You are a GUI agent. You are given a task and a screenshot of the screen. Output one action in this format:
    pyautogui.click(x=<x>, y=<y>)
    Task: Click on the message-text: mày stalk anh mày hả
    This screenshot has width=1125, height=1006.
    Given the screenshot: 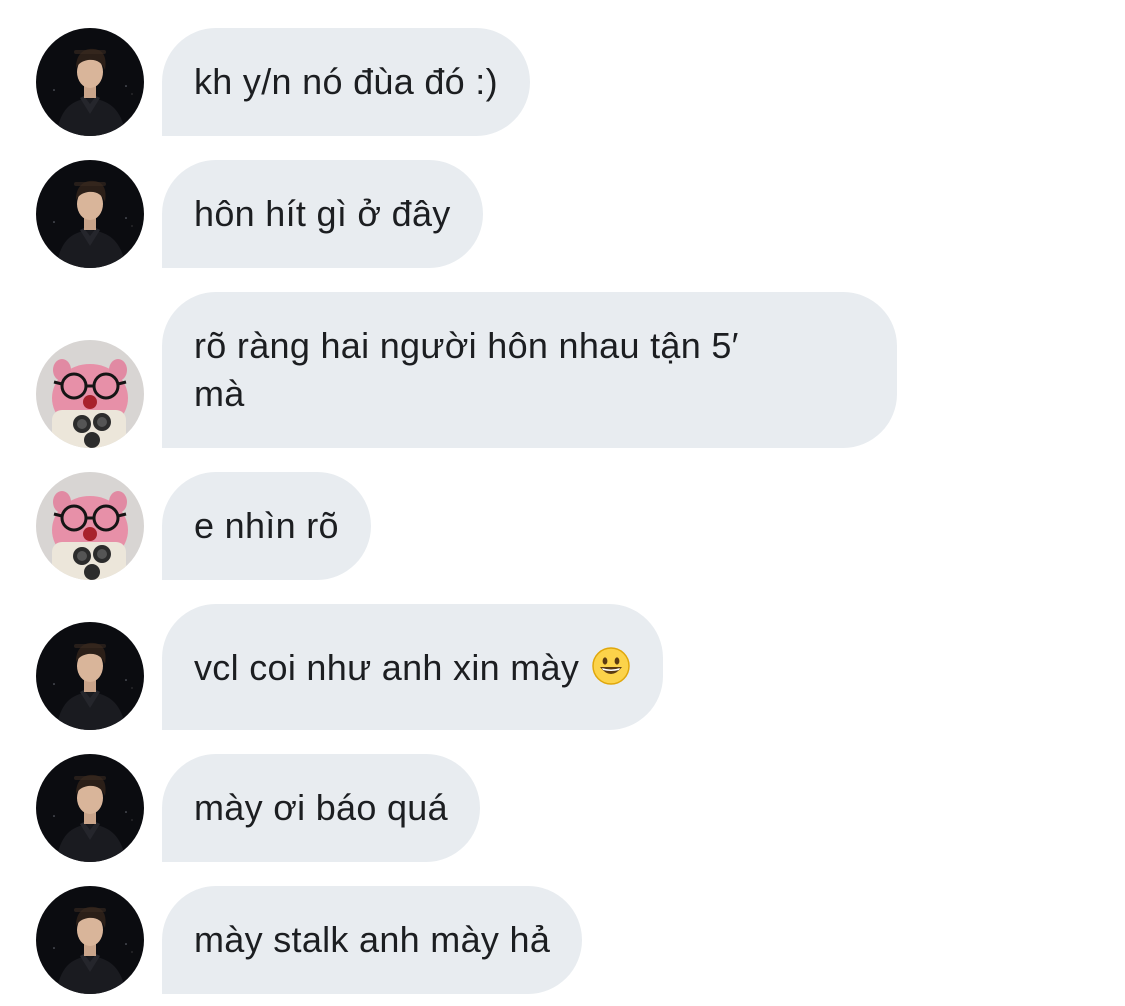 What is the action you would take?
    pyautogui.click(x=372, y=939)
    